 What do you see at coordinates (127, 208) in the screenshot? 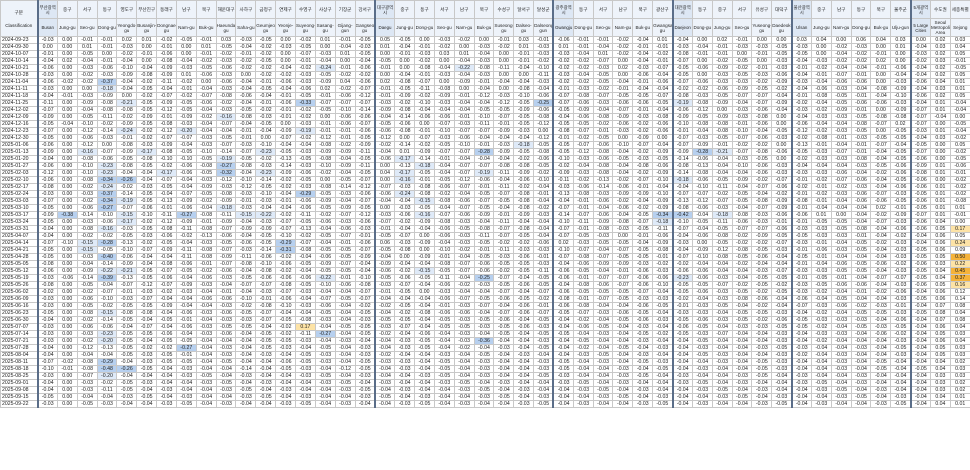
I see `table-cell: -0.07` at bounding box center [127, 208].